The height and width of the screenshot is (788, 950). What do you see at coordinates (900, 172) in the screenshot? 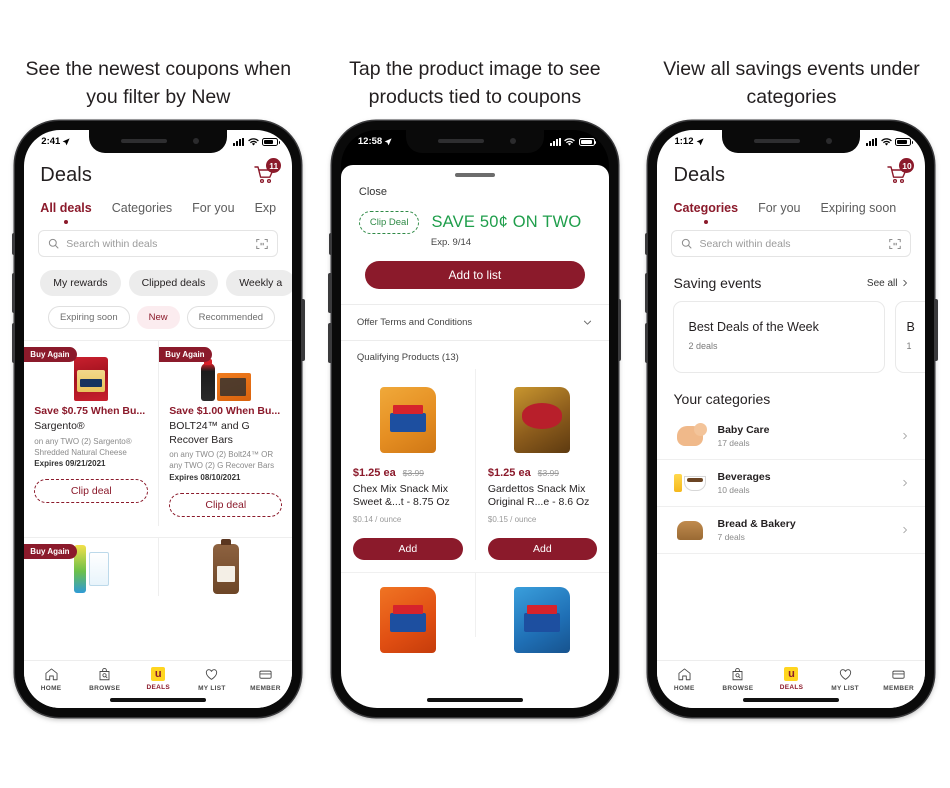
I see `cart-button: 10` at bounding box center [900, 172].